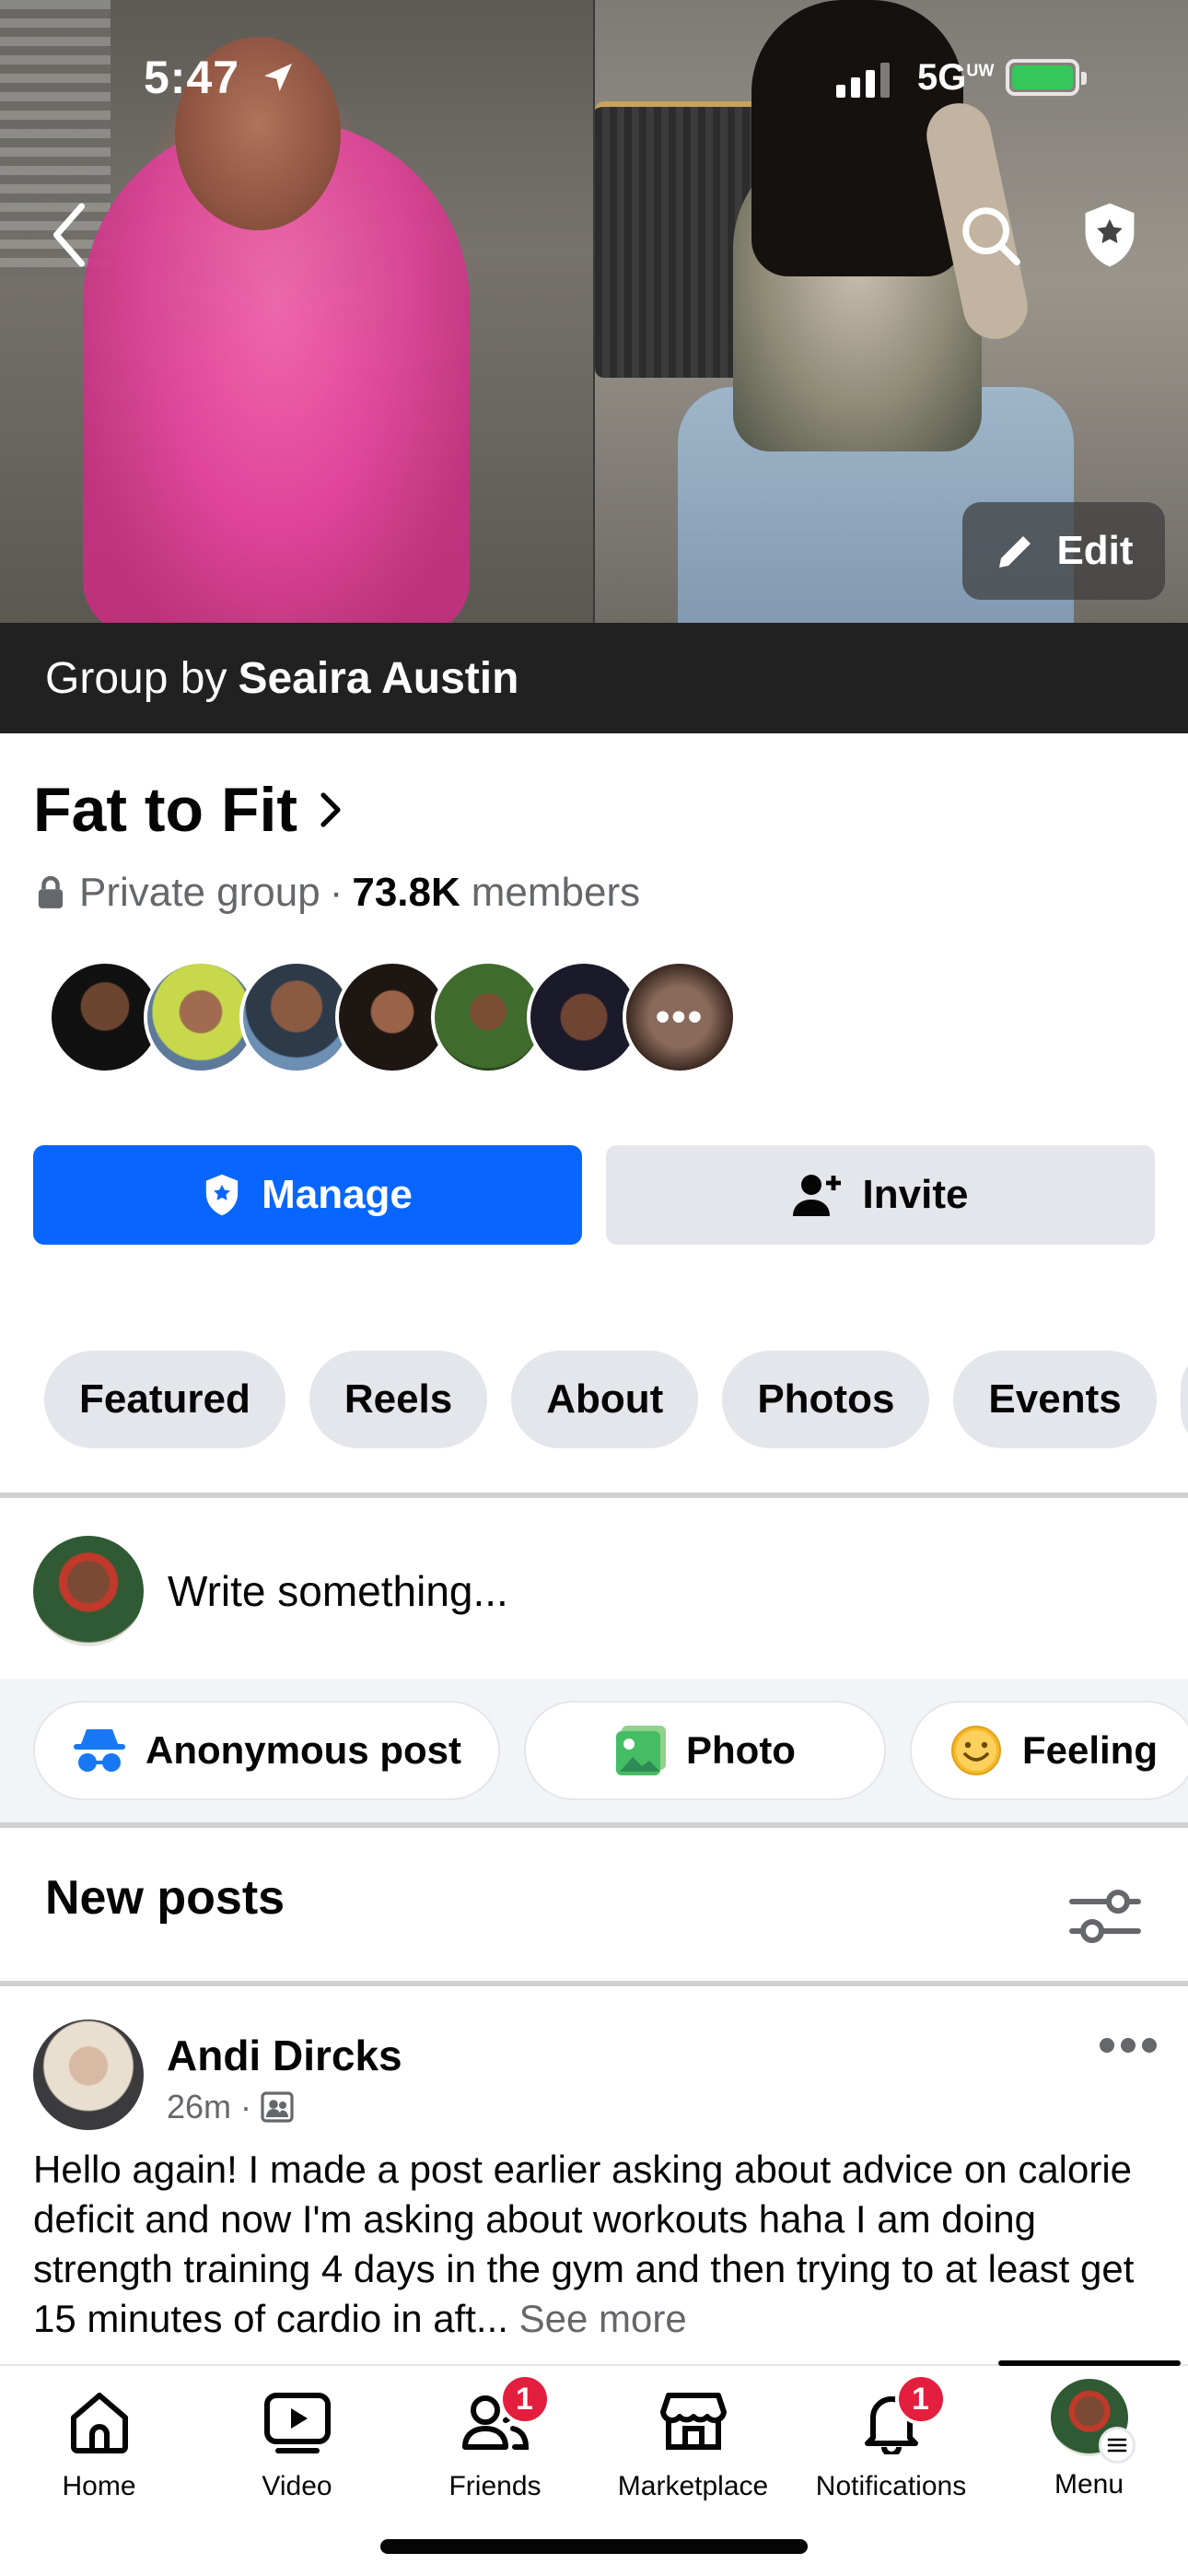  What do you see at coordinates (863, 79) in the screenshot?
I see `signal-icon` at bounding box center [863, 79].